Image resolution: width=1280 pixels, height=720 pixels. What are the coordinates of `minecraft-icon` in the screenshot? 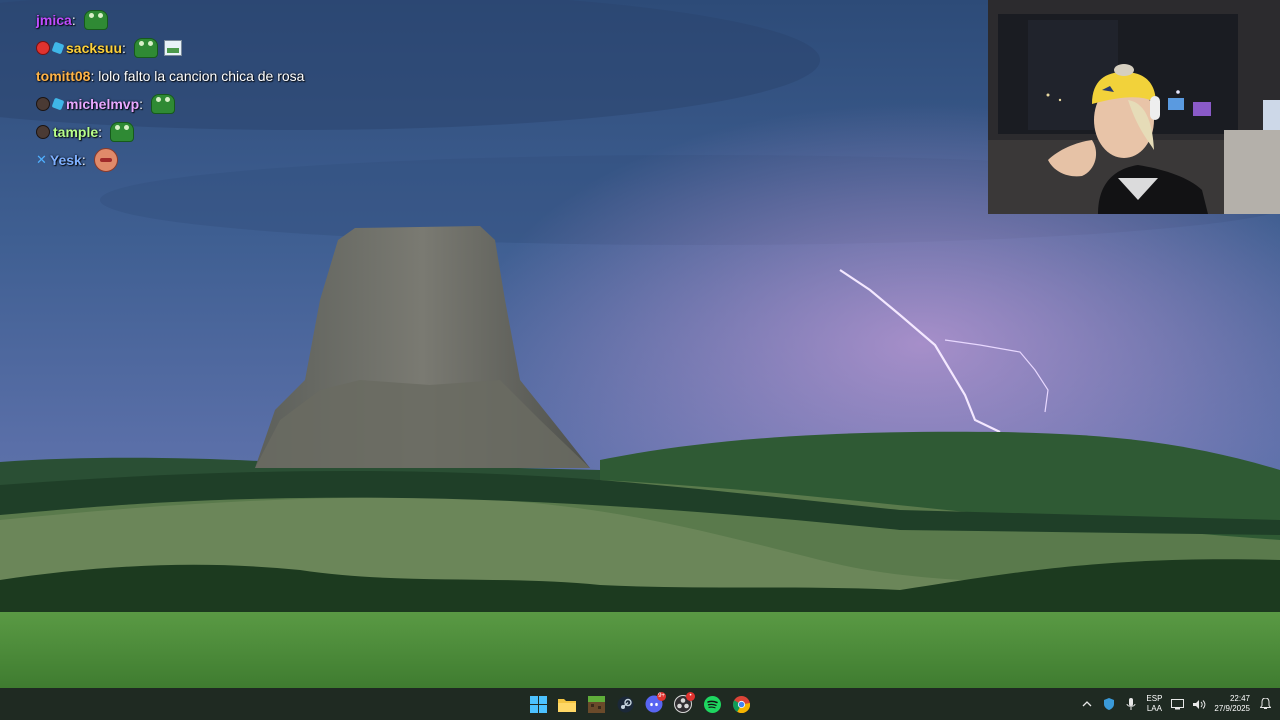 It's located at (596, 704).